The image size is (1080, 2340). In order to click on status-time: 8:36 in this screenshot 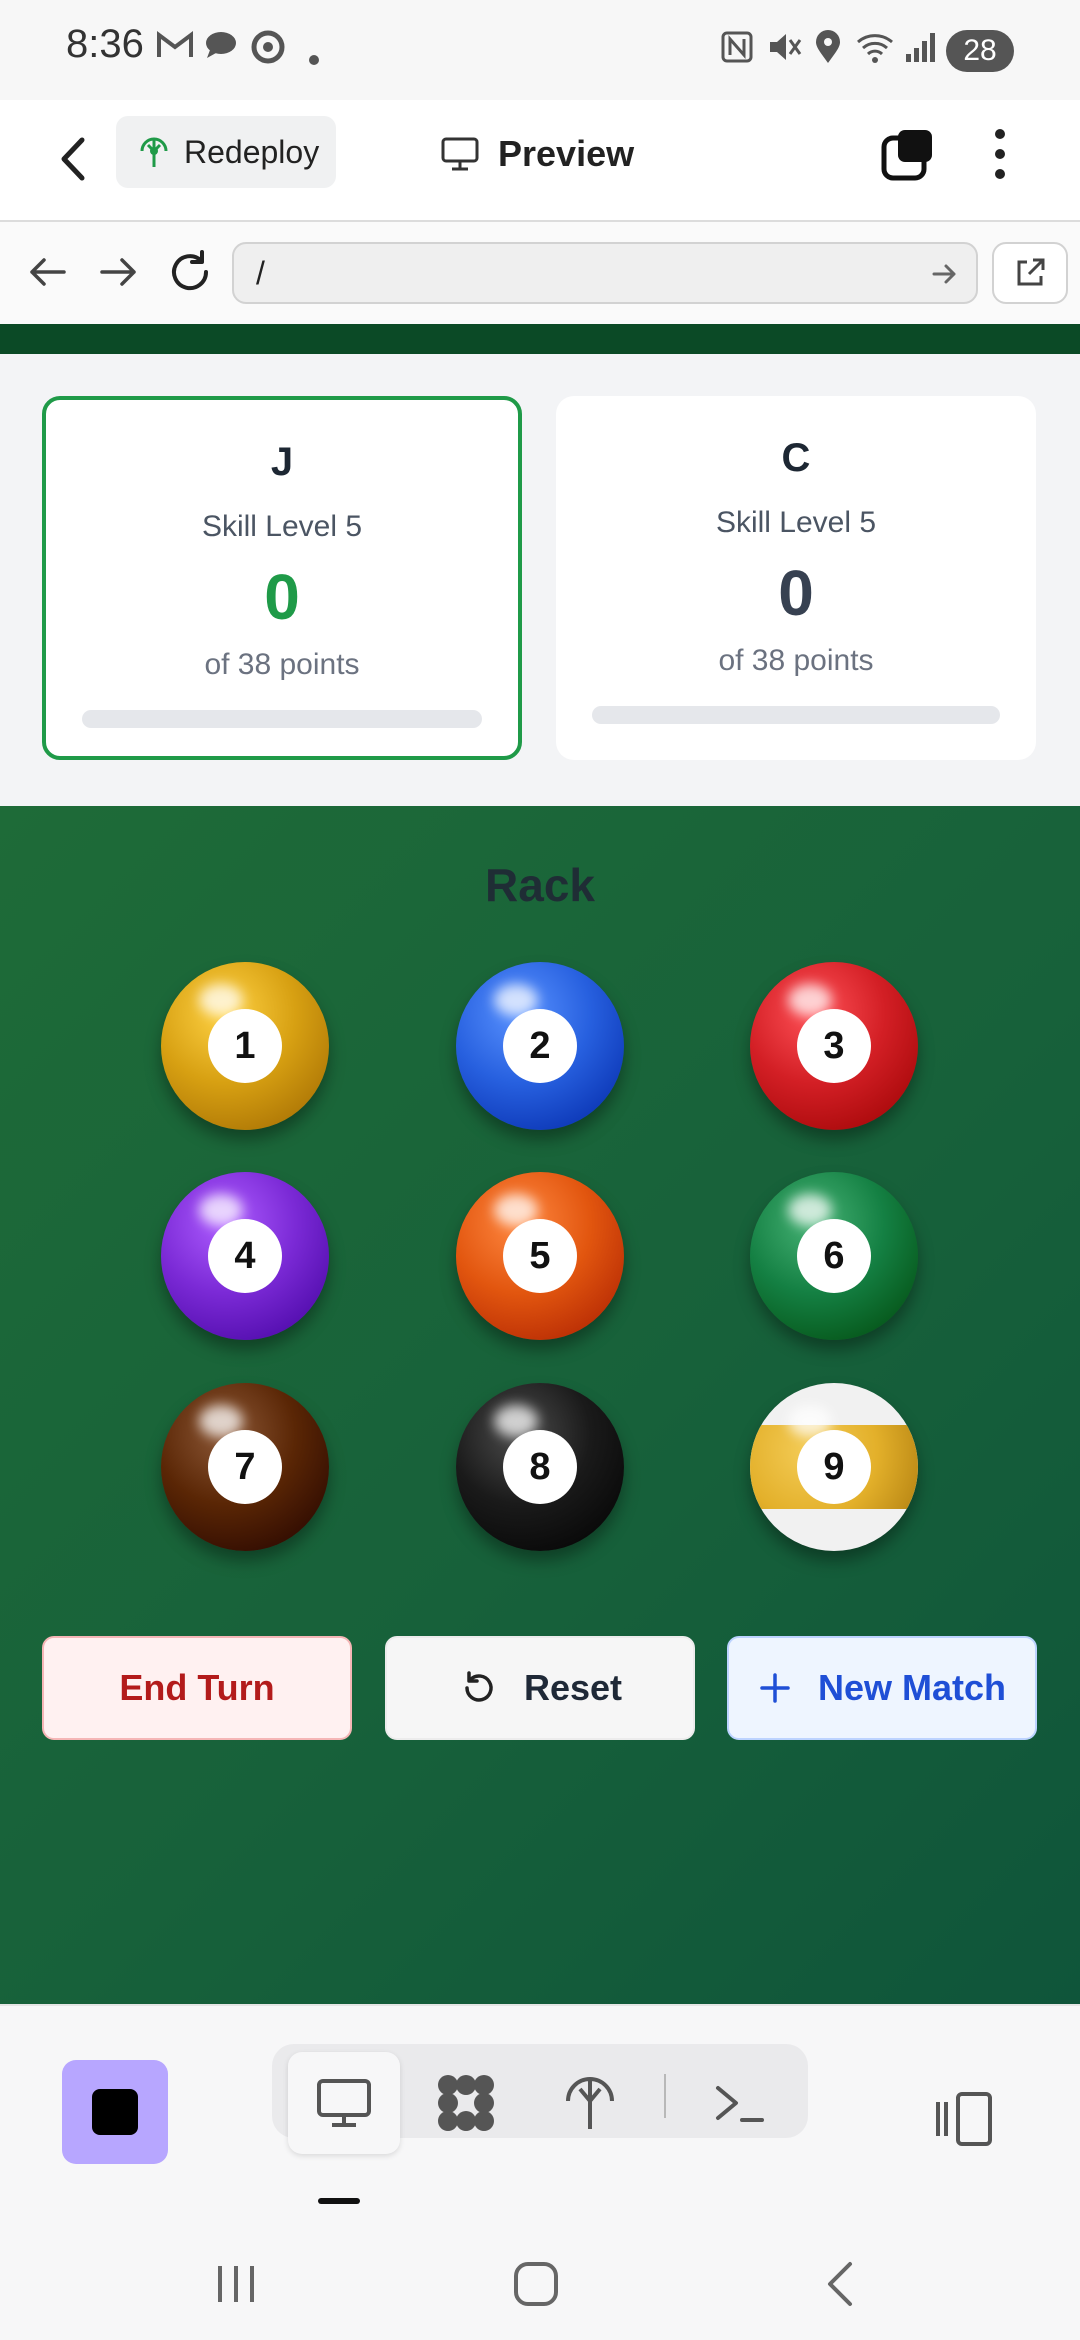, I will do `click(105, 44)`.